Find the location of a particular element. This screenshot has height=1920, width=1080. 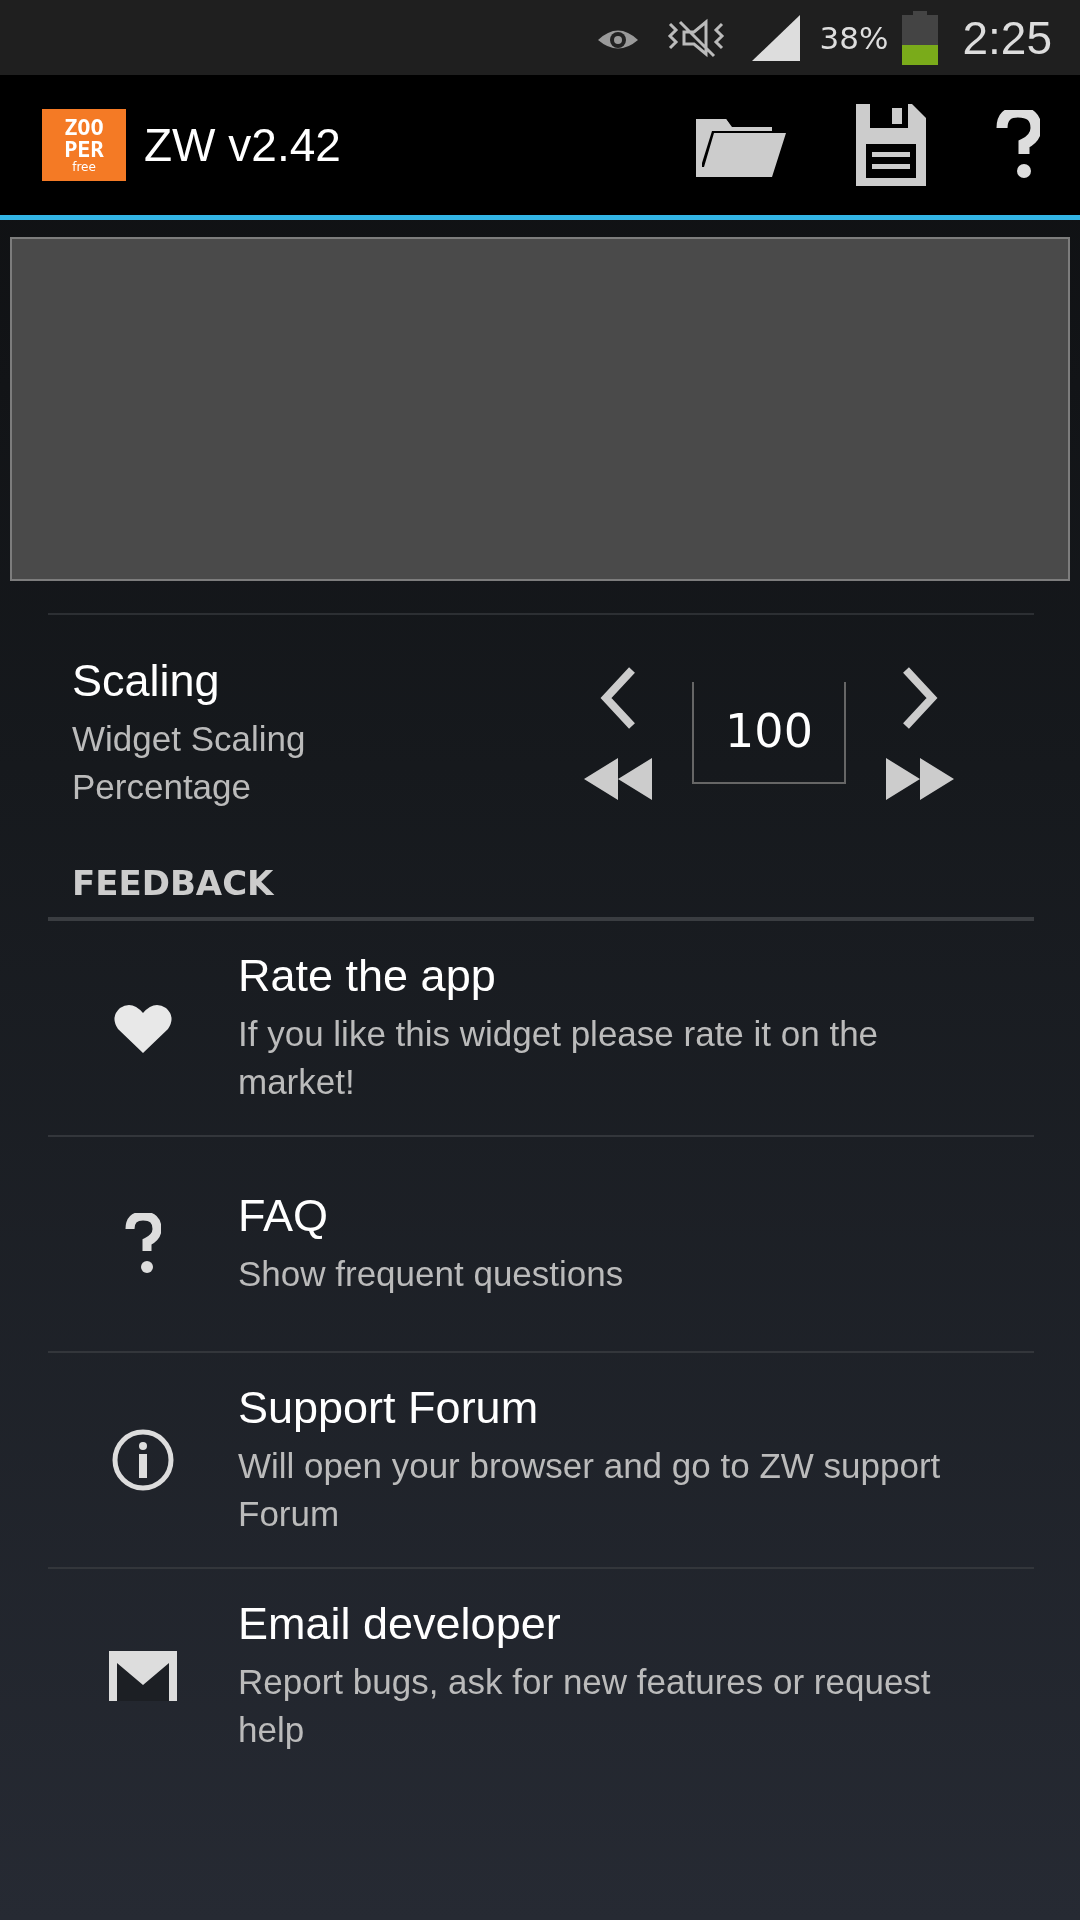

preference-item: Rate the app If you like this widget please rate it on the market! is located at coordinates (541, 1028).